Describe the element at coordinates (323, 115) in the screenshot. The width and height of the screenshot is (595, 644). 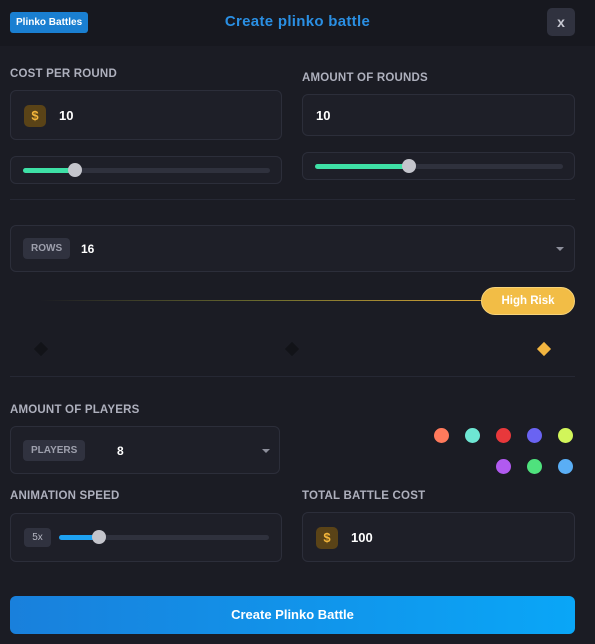
I see `amount-of-rounds-value: 10` at that location.